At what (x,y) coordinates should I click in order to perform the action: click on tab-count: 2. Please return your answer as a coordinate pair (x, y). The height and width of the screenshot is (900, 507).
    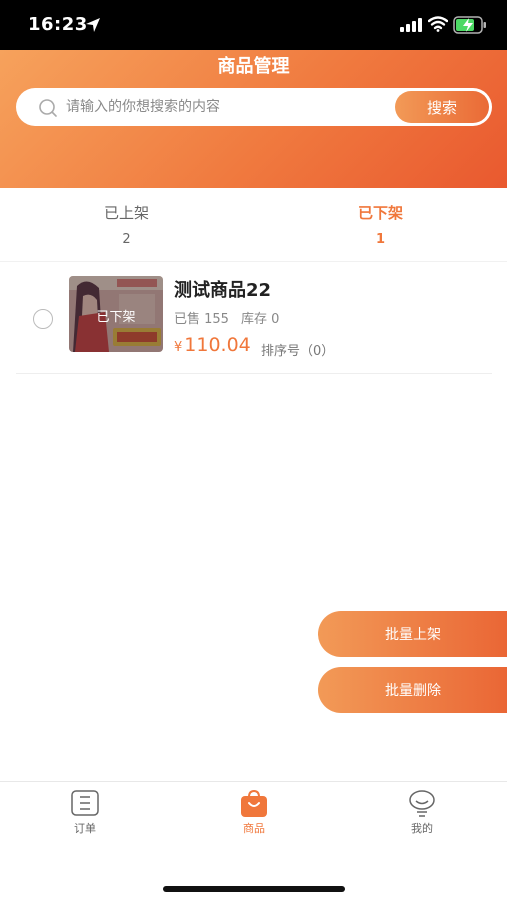
    Looking at the image, I should click on (126, 239).